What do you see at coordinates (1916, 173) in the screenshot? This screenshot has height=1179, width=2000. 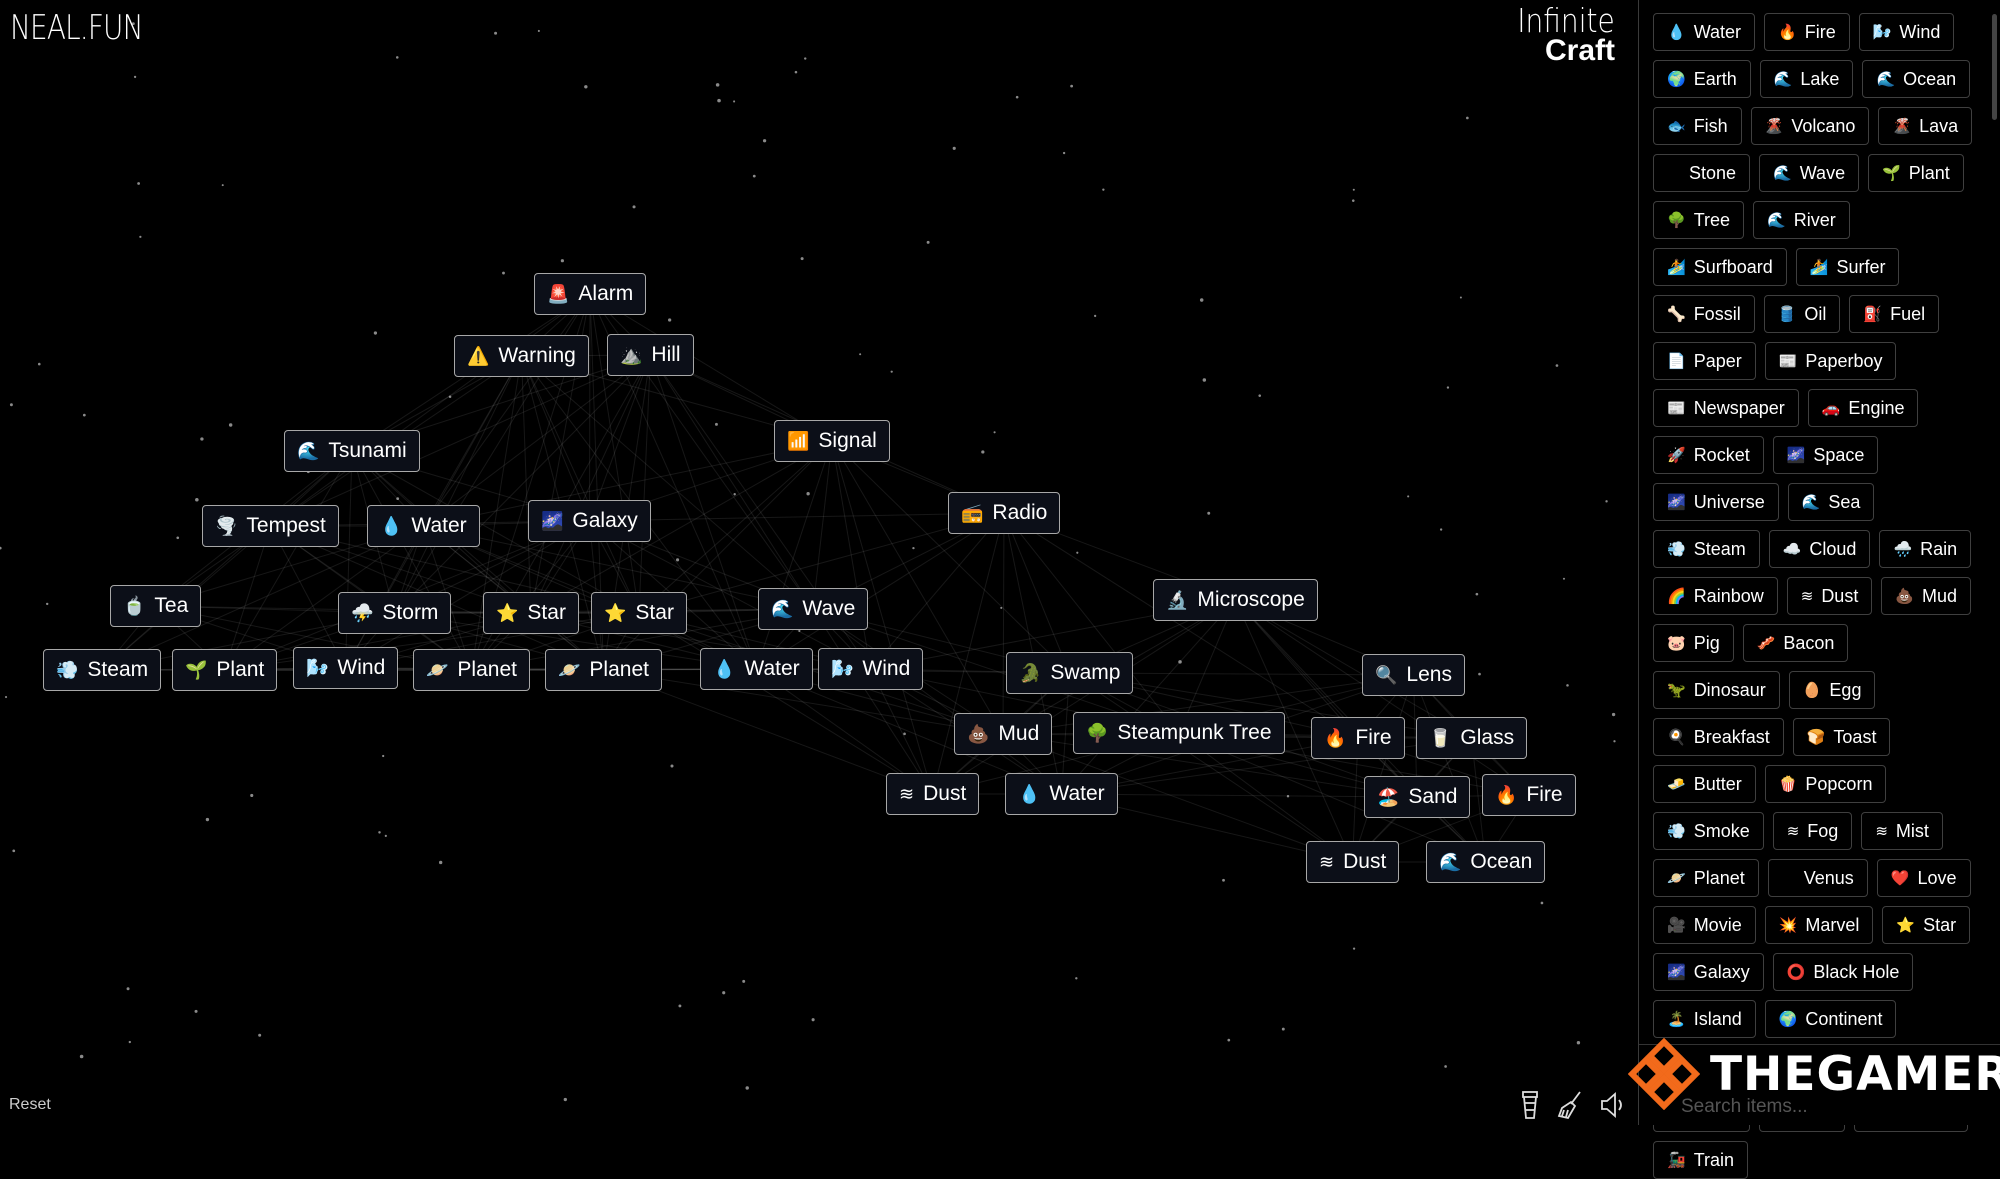 I see `sidebar-item-plant: 🌱 Plant` at bounding box center [1916, 173].